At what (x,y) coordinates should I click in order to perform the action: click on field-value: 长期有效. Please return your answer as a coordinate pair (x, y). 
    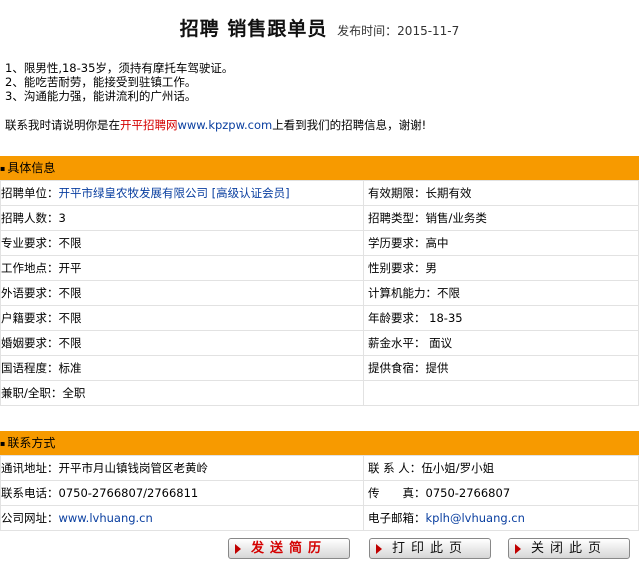
    Looking at the image, I should click on (448, 193).